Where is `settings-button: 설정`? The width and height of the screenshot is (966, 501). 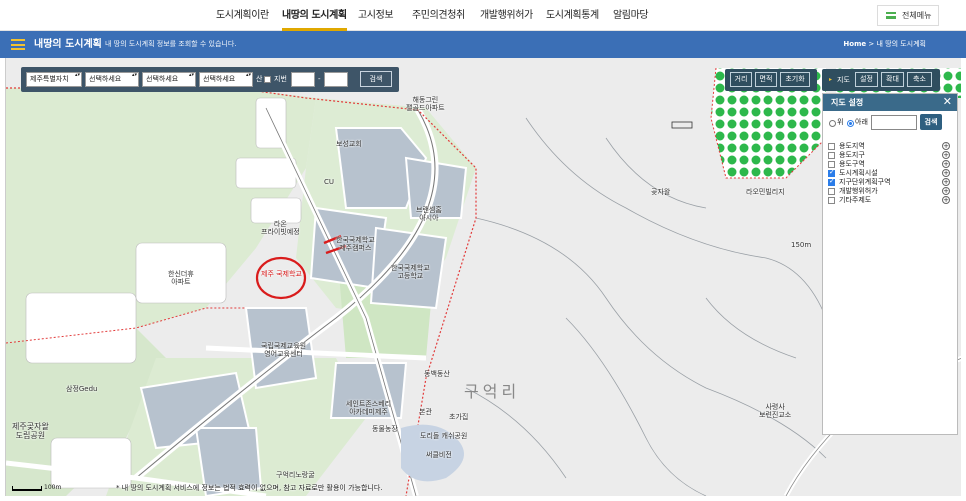 settings-button: 설정 is located at coordinates (866, 79).